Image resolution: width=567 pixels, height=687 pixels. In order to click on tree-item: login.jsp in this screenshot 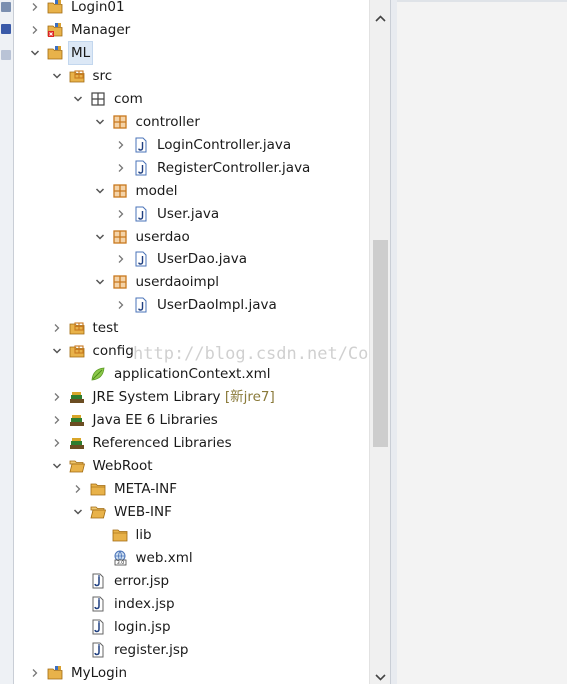, I will do `click(191, 627)`.